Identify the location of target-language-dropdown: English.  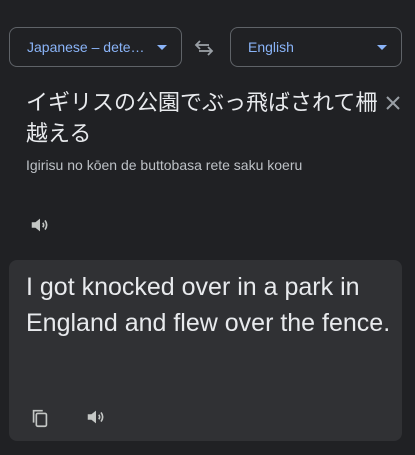
(316, 47).